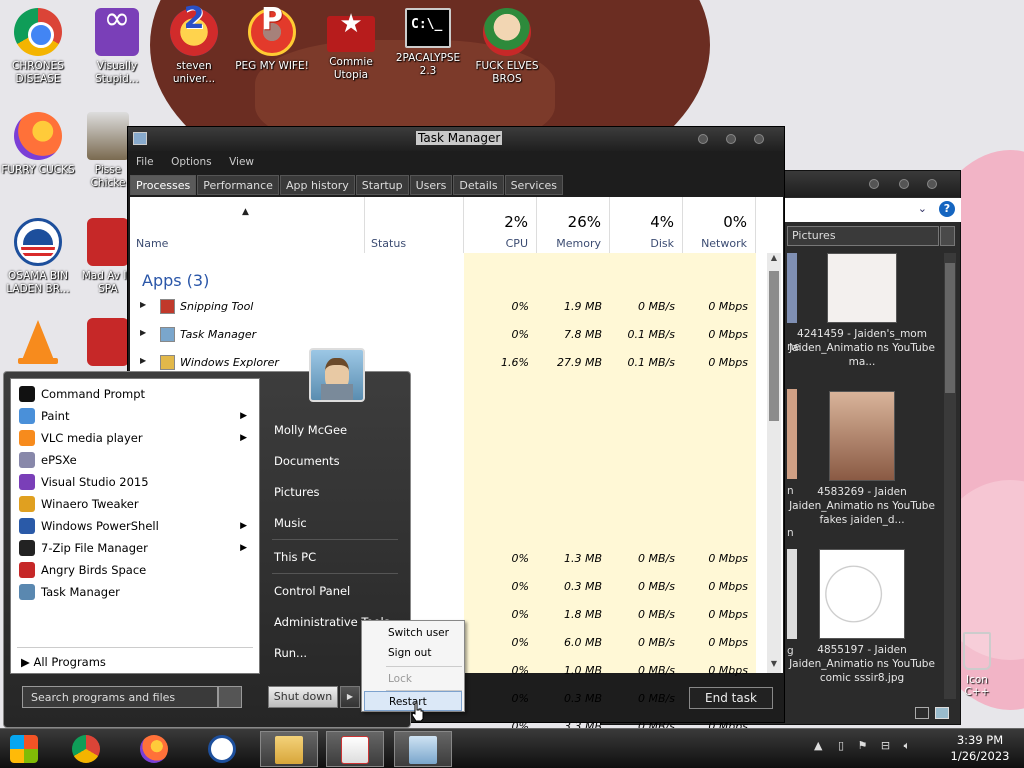 The width and height of the screenshot is (1024, 768). I want to click on process-row: ▶ Snipping Tool 0% 1.9 MB 0 MB/s 0 Mbps, so click(443, 307).